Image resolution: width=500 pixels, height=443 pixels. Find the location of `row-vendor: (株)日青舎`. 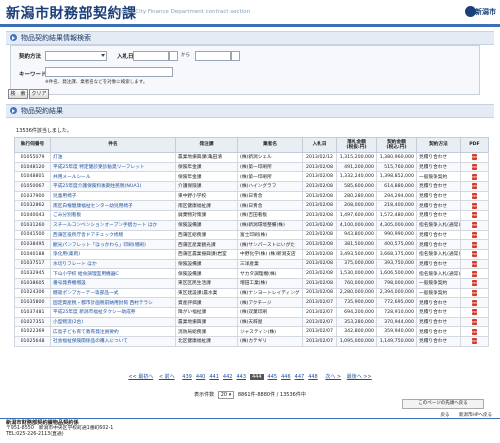

row-vendor: (株)日青舎 is located at coordinates (270, 206).